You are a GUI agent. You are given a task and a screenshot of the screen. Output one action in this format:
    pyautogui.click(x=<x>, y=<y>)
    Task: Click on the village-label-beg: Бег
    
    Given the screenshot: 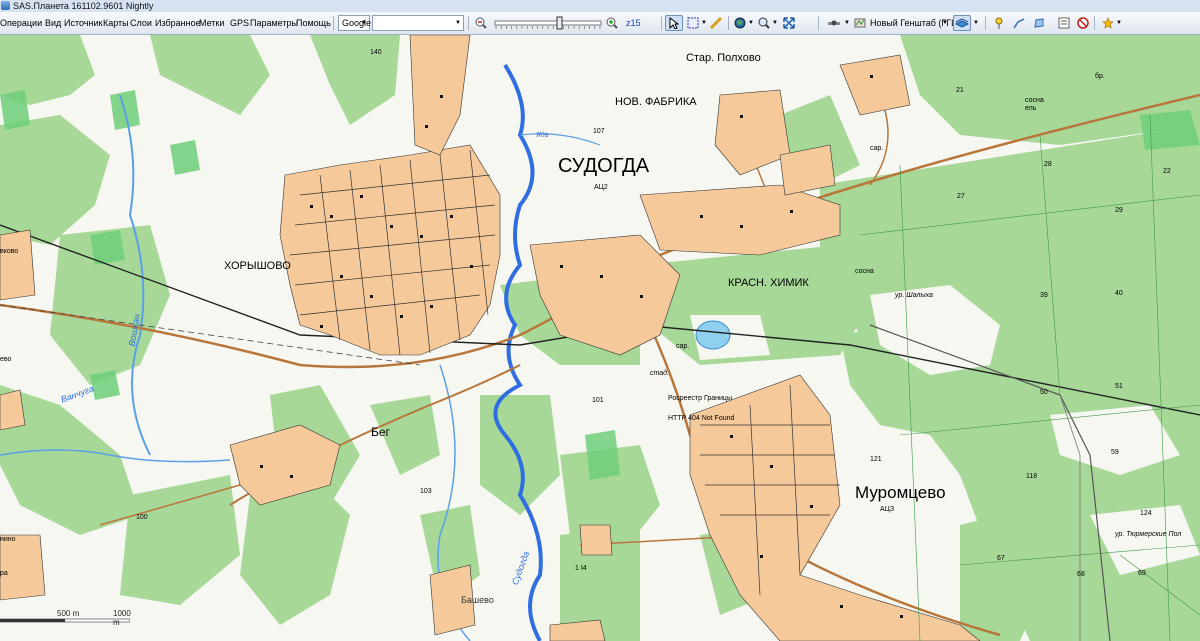 What is the action you would take?
    pyautogui.click(x=380, y=432)
    